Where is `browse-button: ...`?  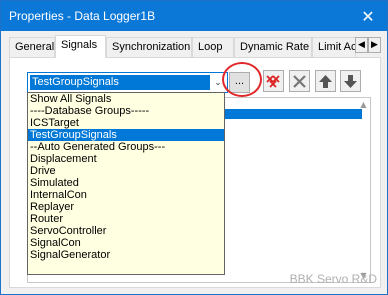 browse-button: ... is located at coordinates (239, 82).